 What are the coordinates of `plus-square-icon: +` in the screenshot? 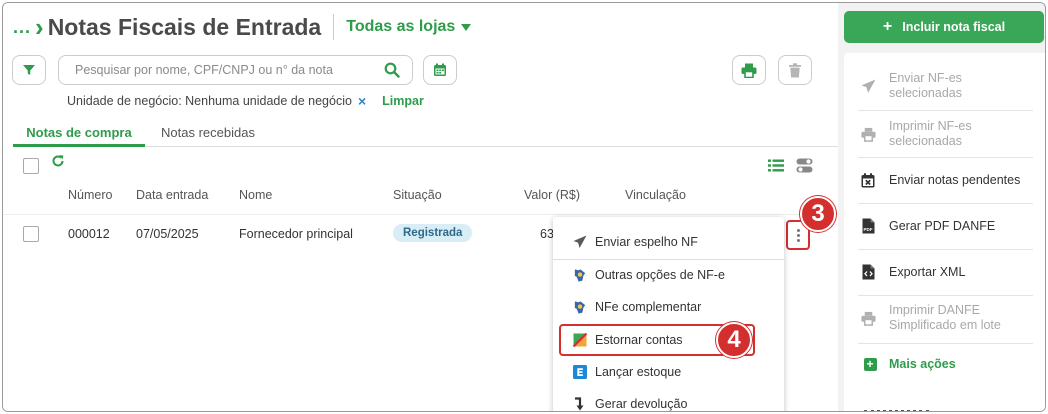 It's located at (870, 364).